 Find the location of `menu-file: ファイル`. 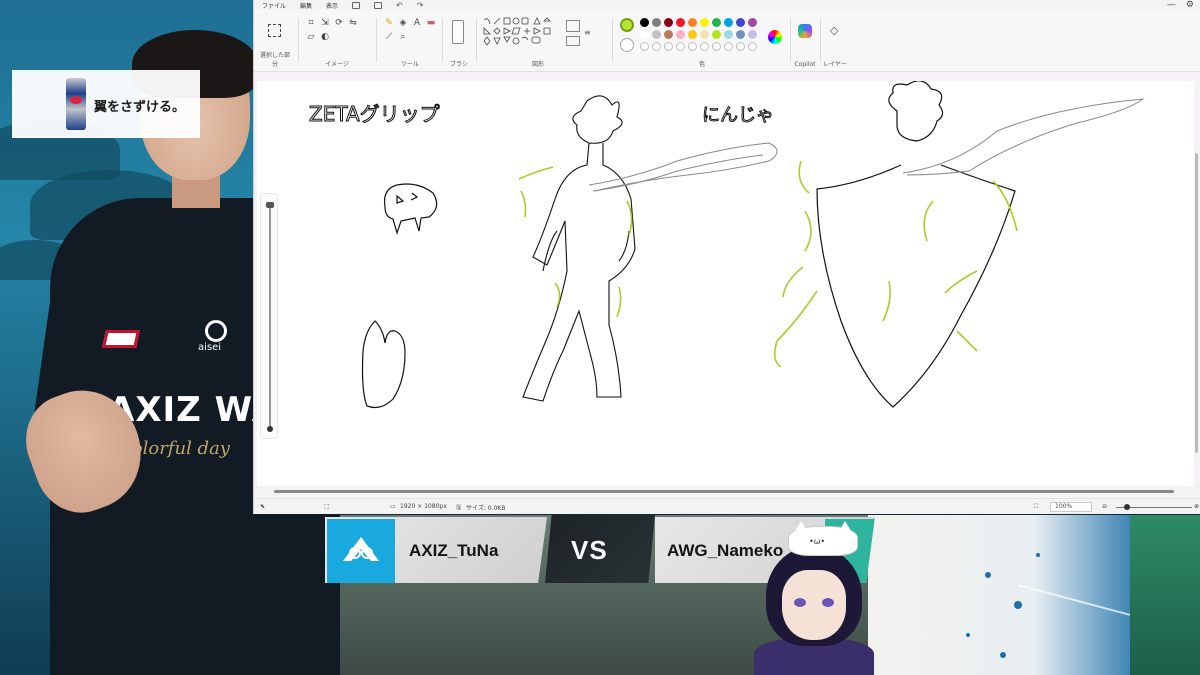

menu-file: ファイル is located at coordinates (274, 5).